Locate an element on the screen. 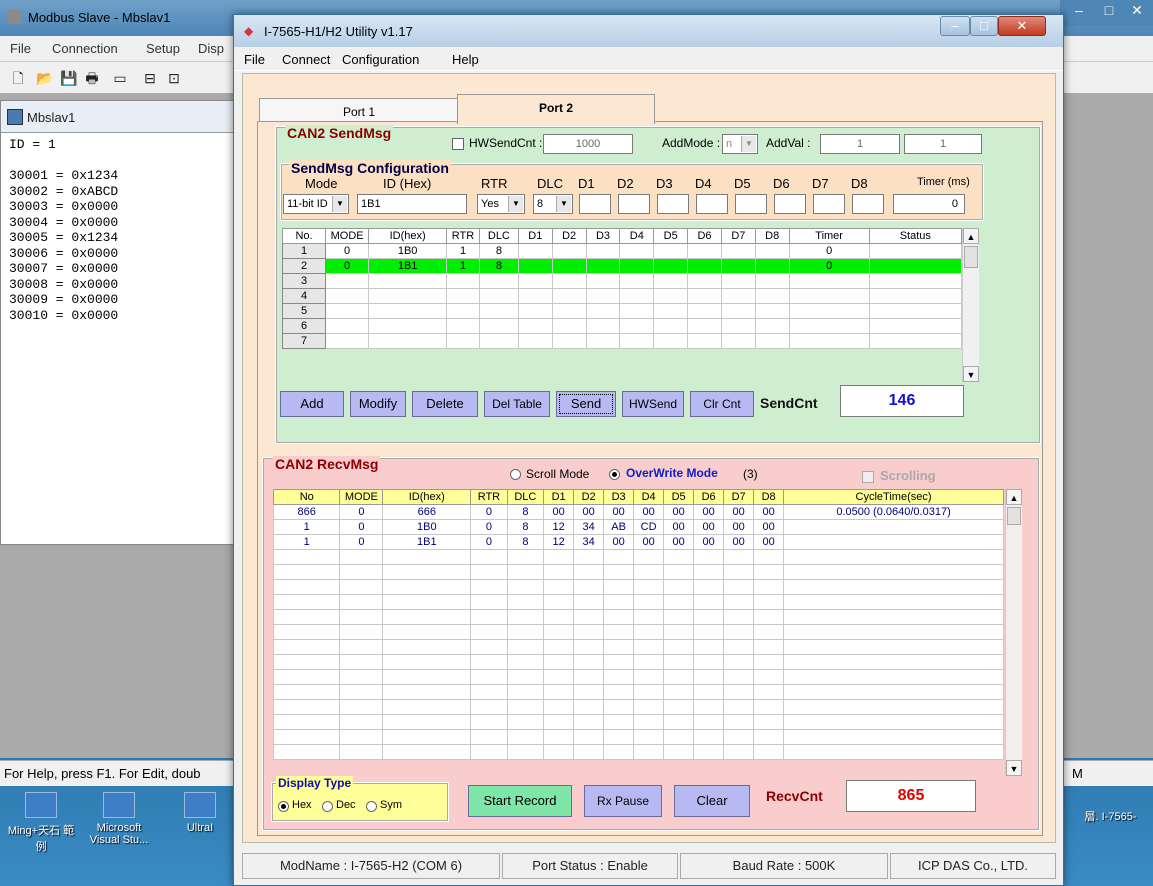 The height and width of the screenshot is (886, 1153). addmode-select: n ▼ is located at coordinates (740, 144).